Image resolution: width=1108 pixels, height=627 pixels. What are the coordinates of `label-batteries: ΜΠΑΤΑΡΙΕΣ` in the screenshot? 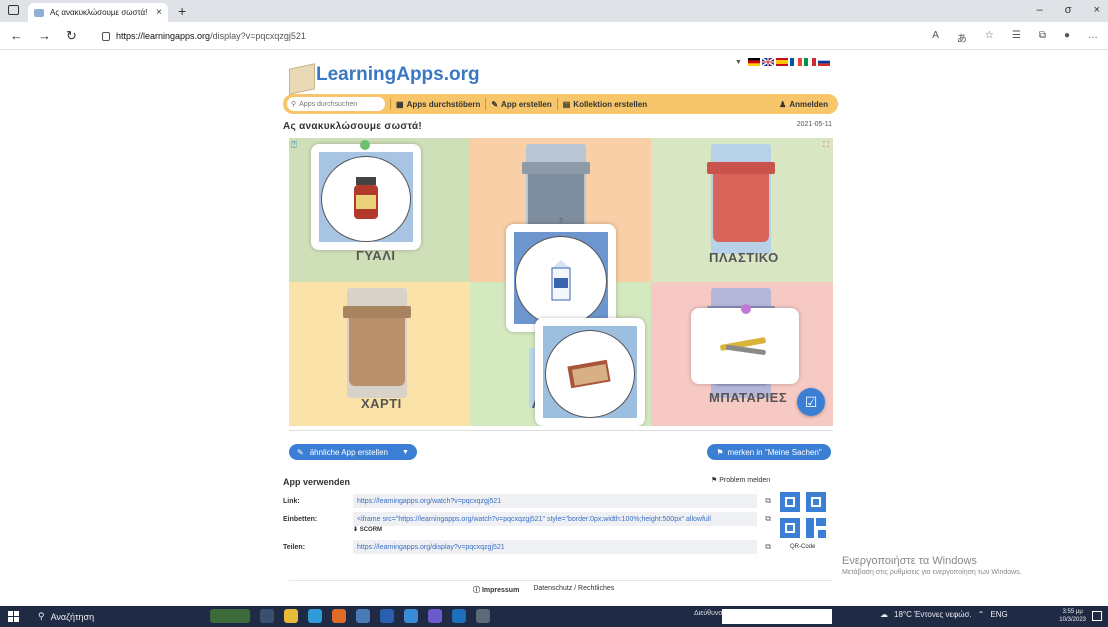 It's located at (748, 397).